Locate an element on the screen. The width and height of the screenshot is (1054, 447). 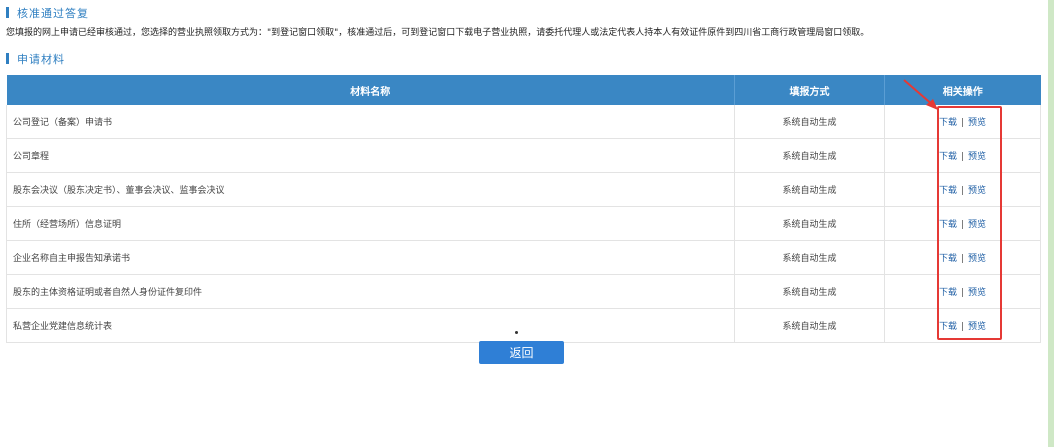
table-row: 公司章程 系统自动生成 下载 | 预览 is located at coordinates (523, 155).